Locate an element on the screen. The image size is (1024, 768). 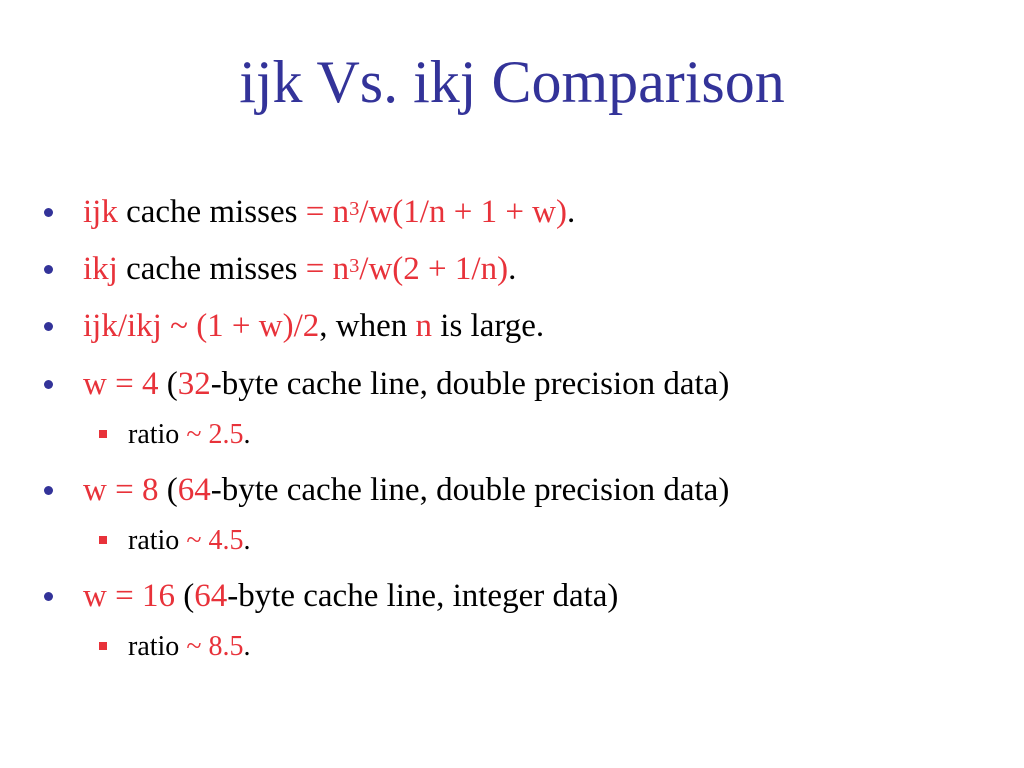
bullet-item: ikj cache misses = n3/w(2 + 1/n). is located at coordinates (299, 269).